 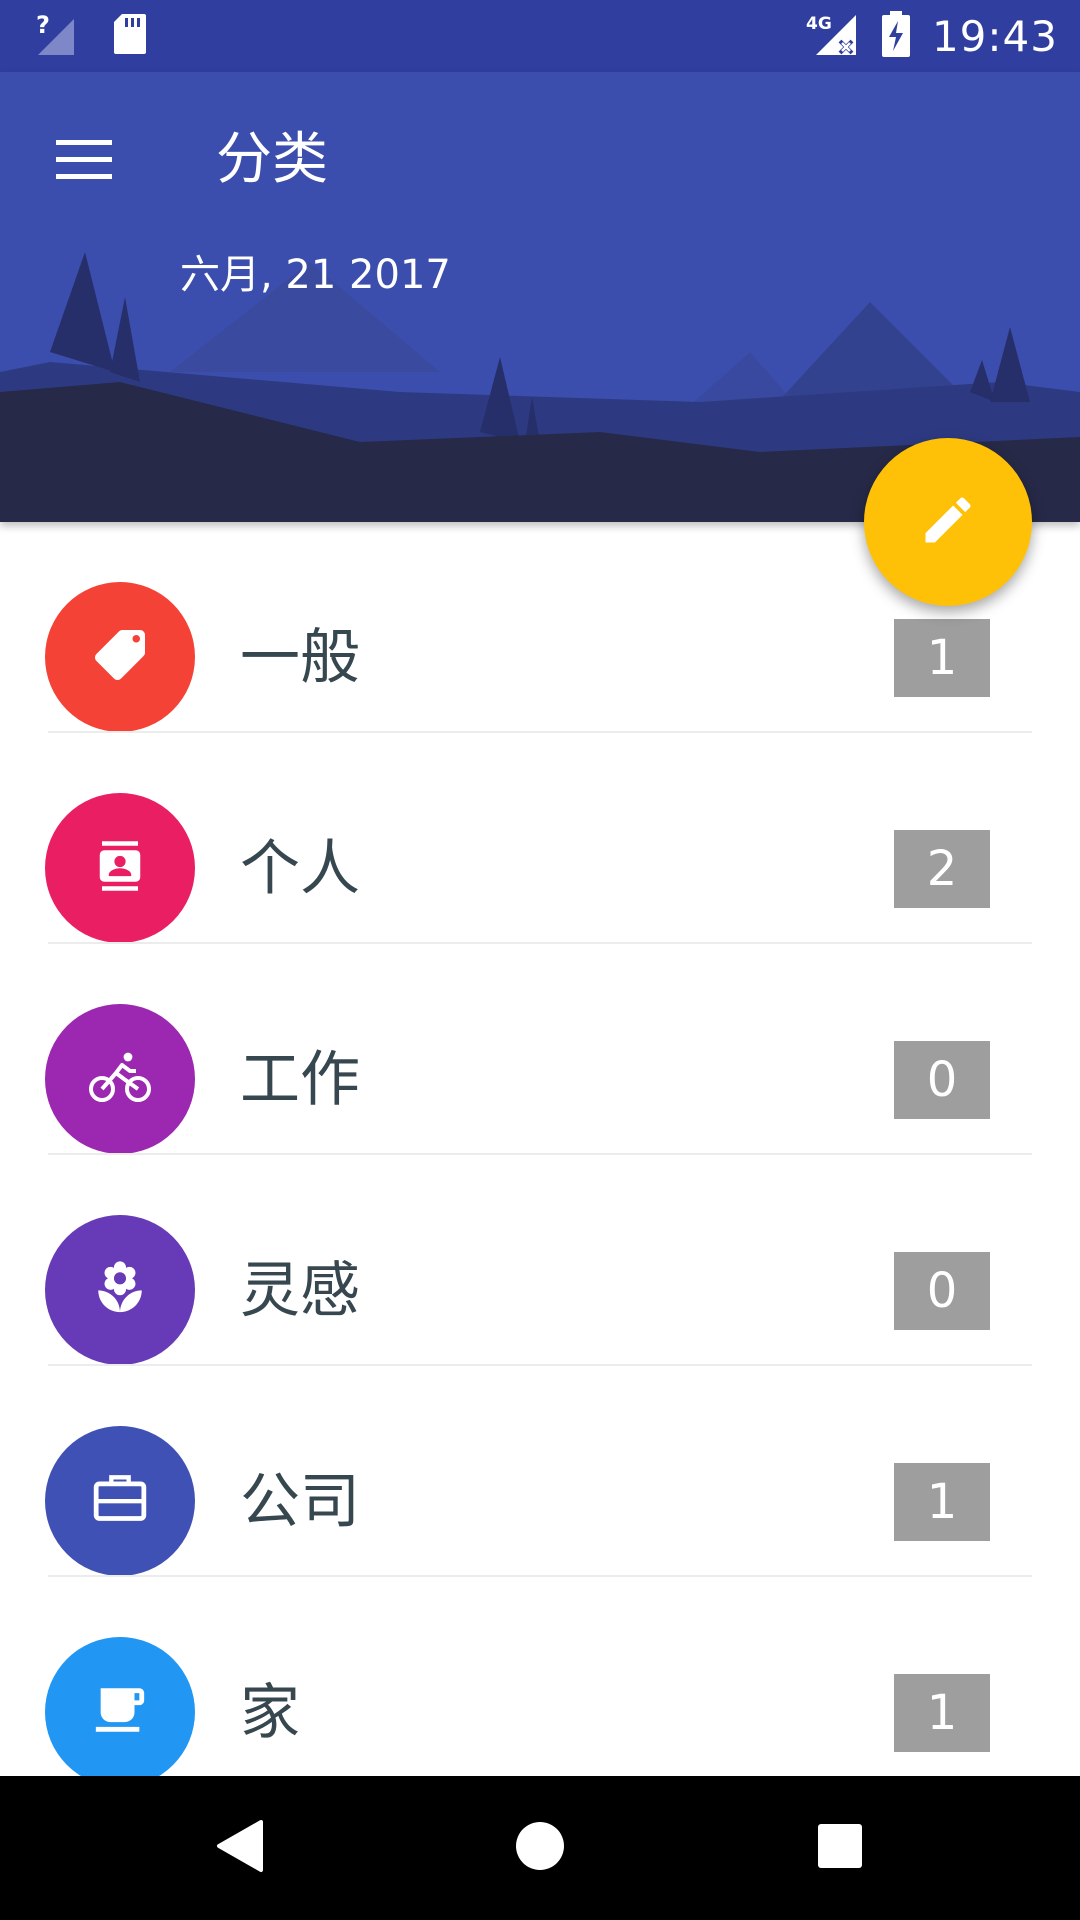 I want to click on category-row-company: 公司 1, so click(x=540, y=1471).